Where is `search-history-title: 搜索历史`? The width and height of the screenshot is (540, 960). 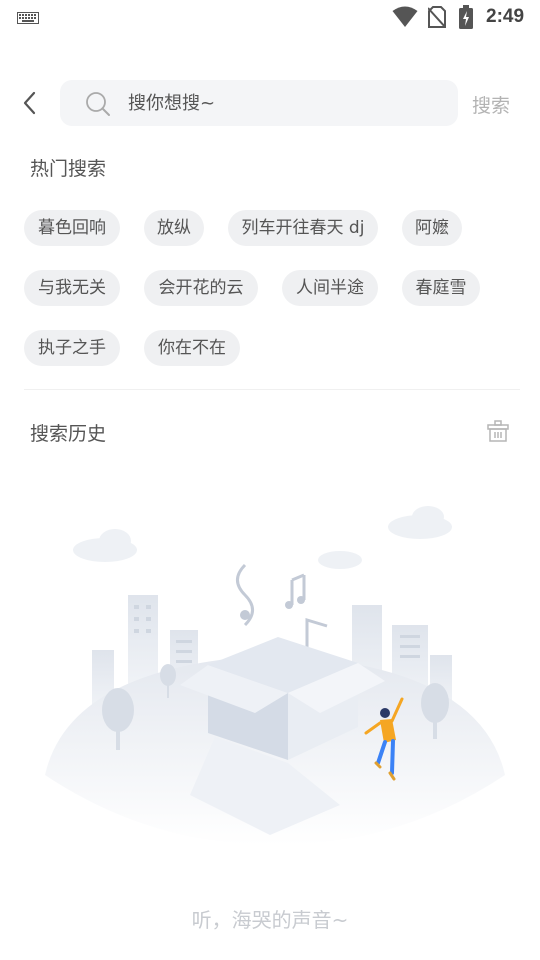
search-history-title: 搜索历史 is located at coordinates (68, 434).